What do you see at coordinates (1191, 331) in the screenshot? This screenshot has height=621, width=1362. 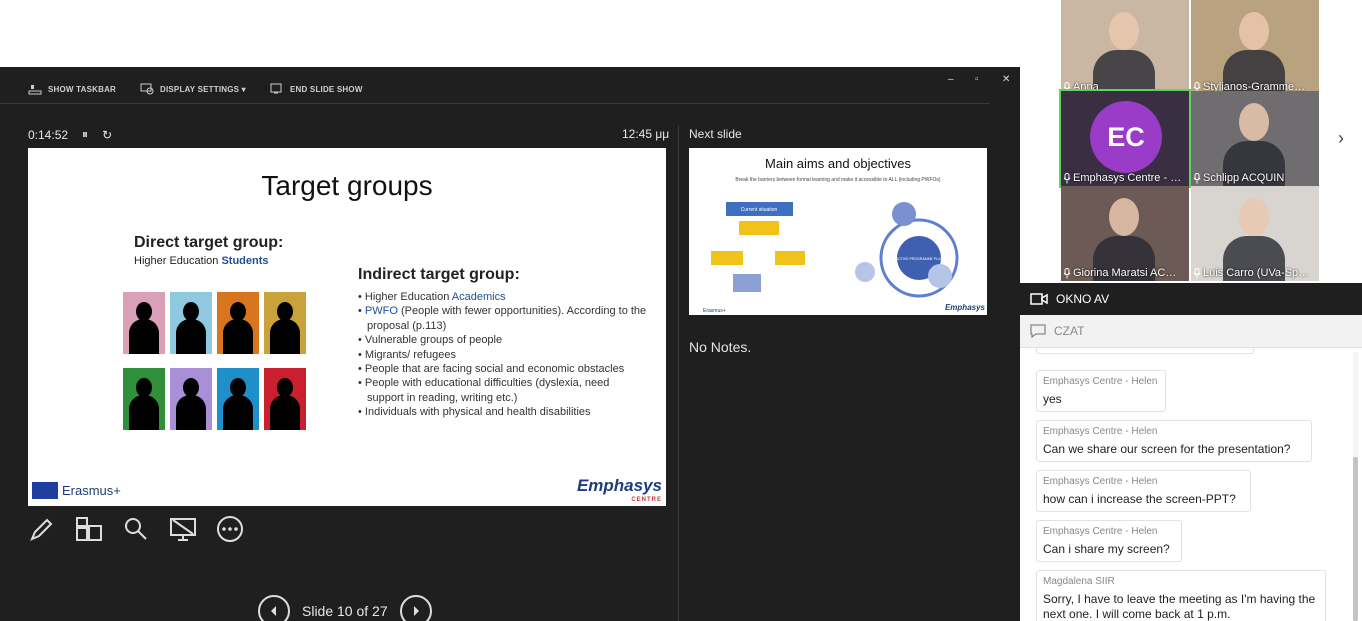 I see `chat-header: CZAT` at bounding box center [1191, 331].